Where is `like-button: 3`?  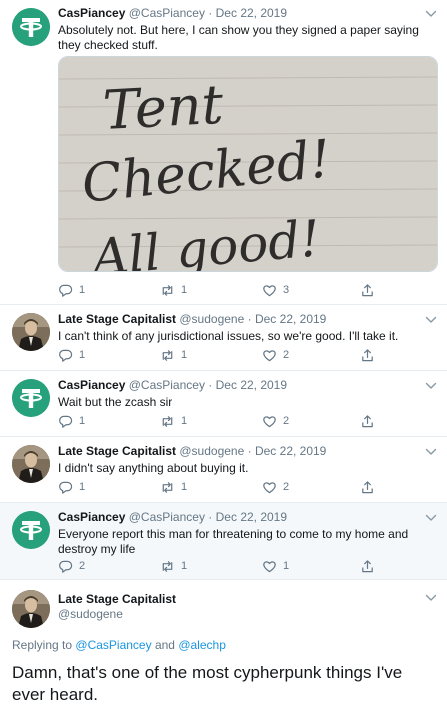
like-button: 3 is located at coordinates (275, 290).